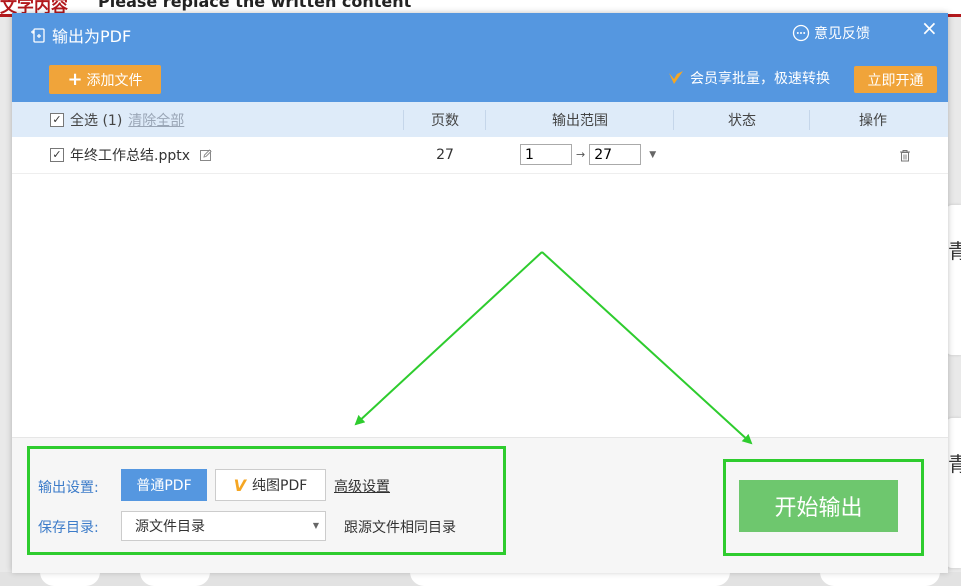  Describe the element at coordinates (280, 486) in the screenshot. I see `image-pdf-label: 纯图PDF` at that location.